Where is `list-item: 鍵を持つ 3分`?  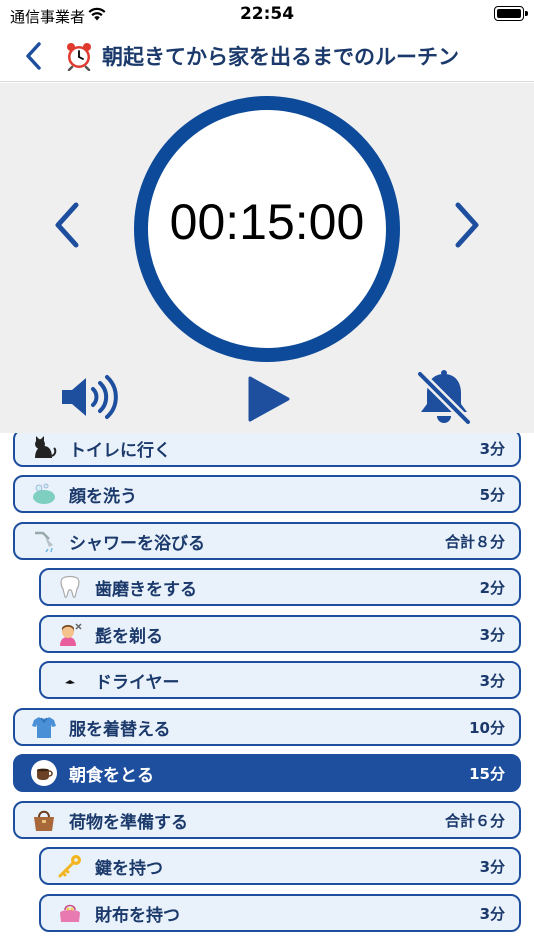 list-item: 鍵を持つ 3分 is located at coordinates (280, 866).